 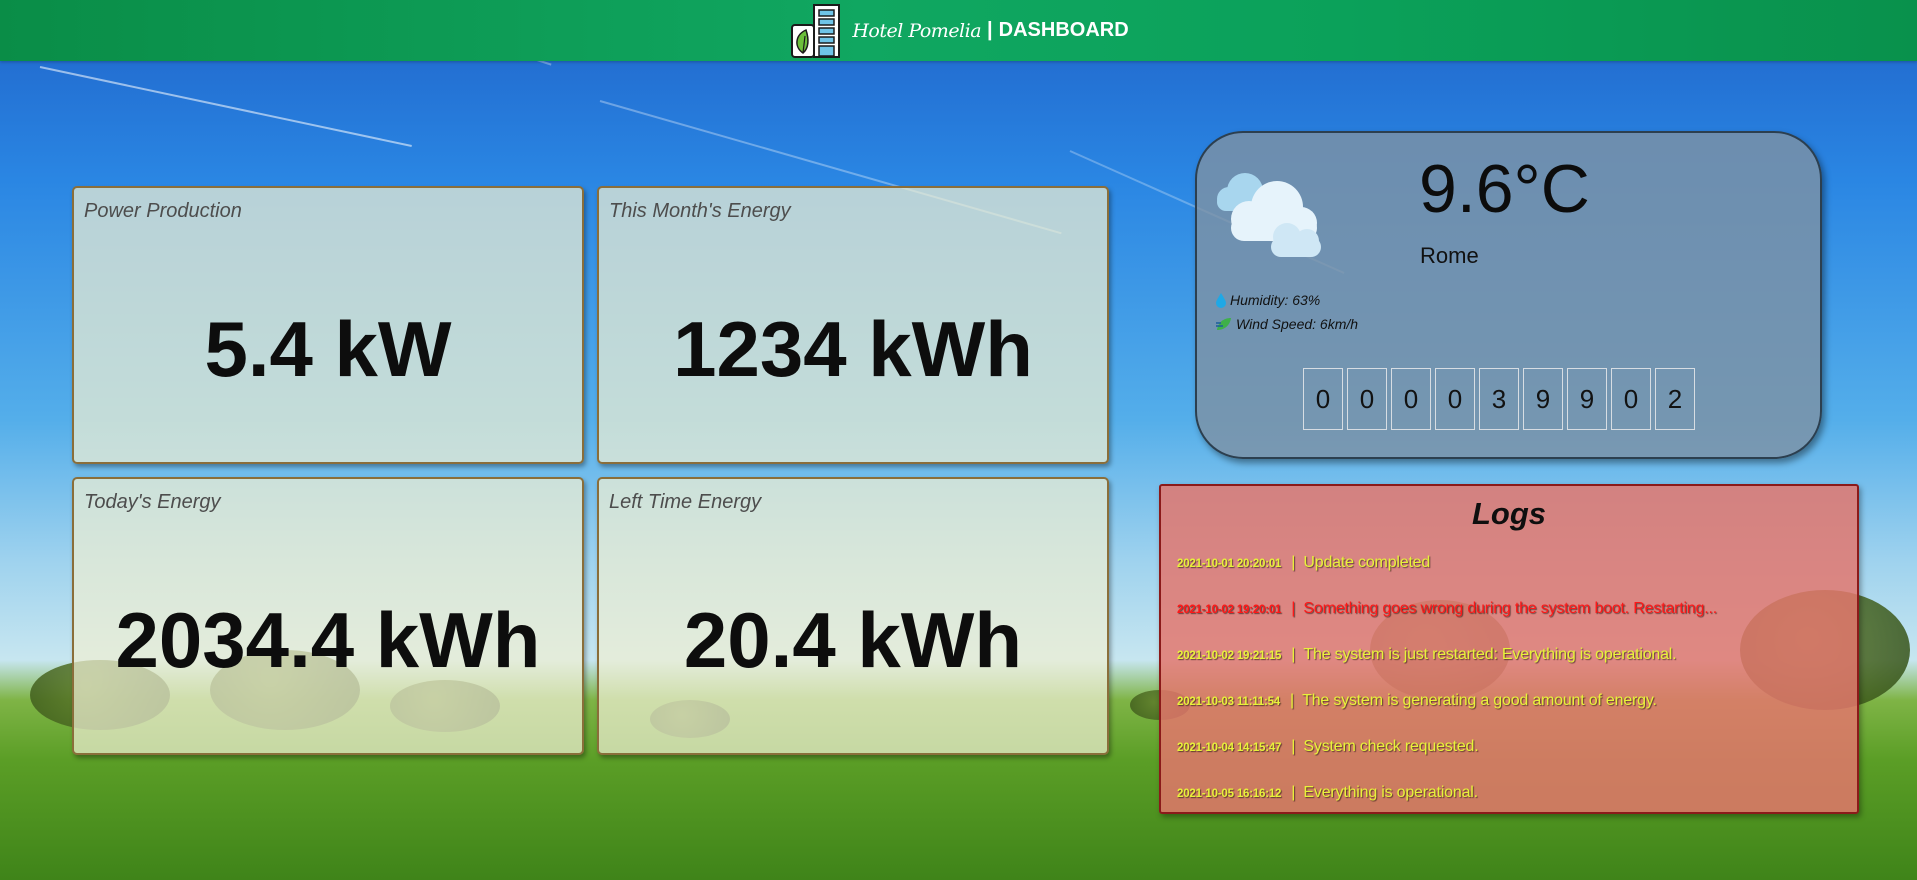 I want to click on log-timestamp: 2021-10-03 11:11:54, so click(x=1228, y=702).